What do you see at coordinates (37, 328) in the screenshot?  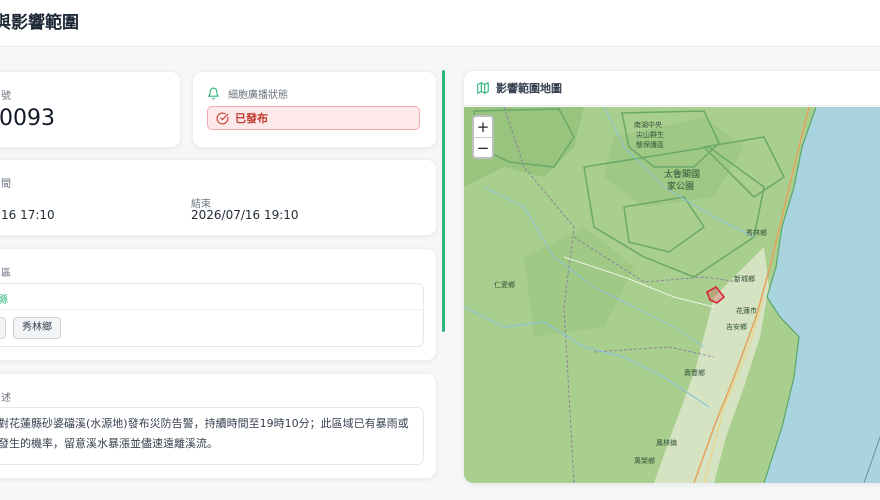 I see `town-tag: 秀林鄉` at bounding box center [37, 328].